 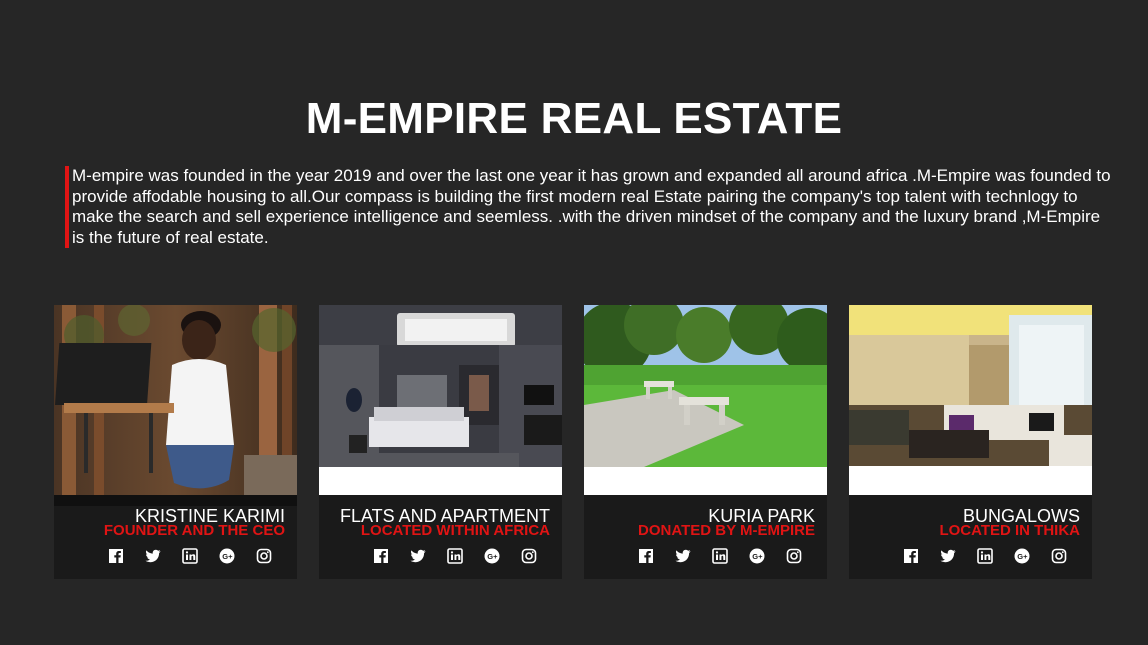 I want to click on card-subtitle: LOCATED IN THIKA, so click(x=1009, y=530).